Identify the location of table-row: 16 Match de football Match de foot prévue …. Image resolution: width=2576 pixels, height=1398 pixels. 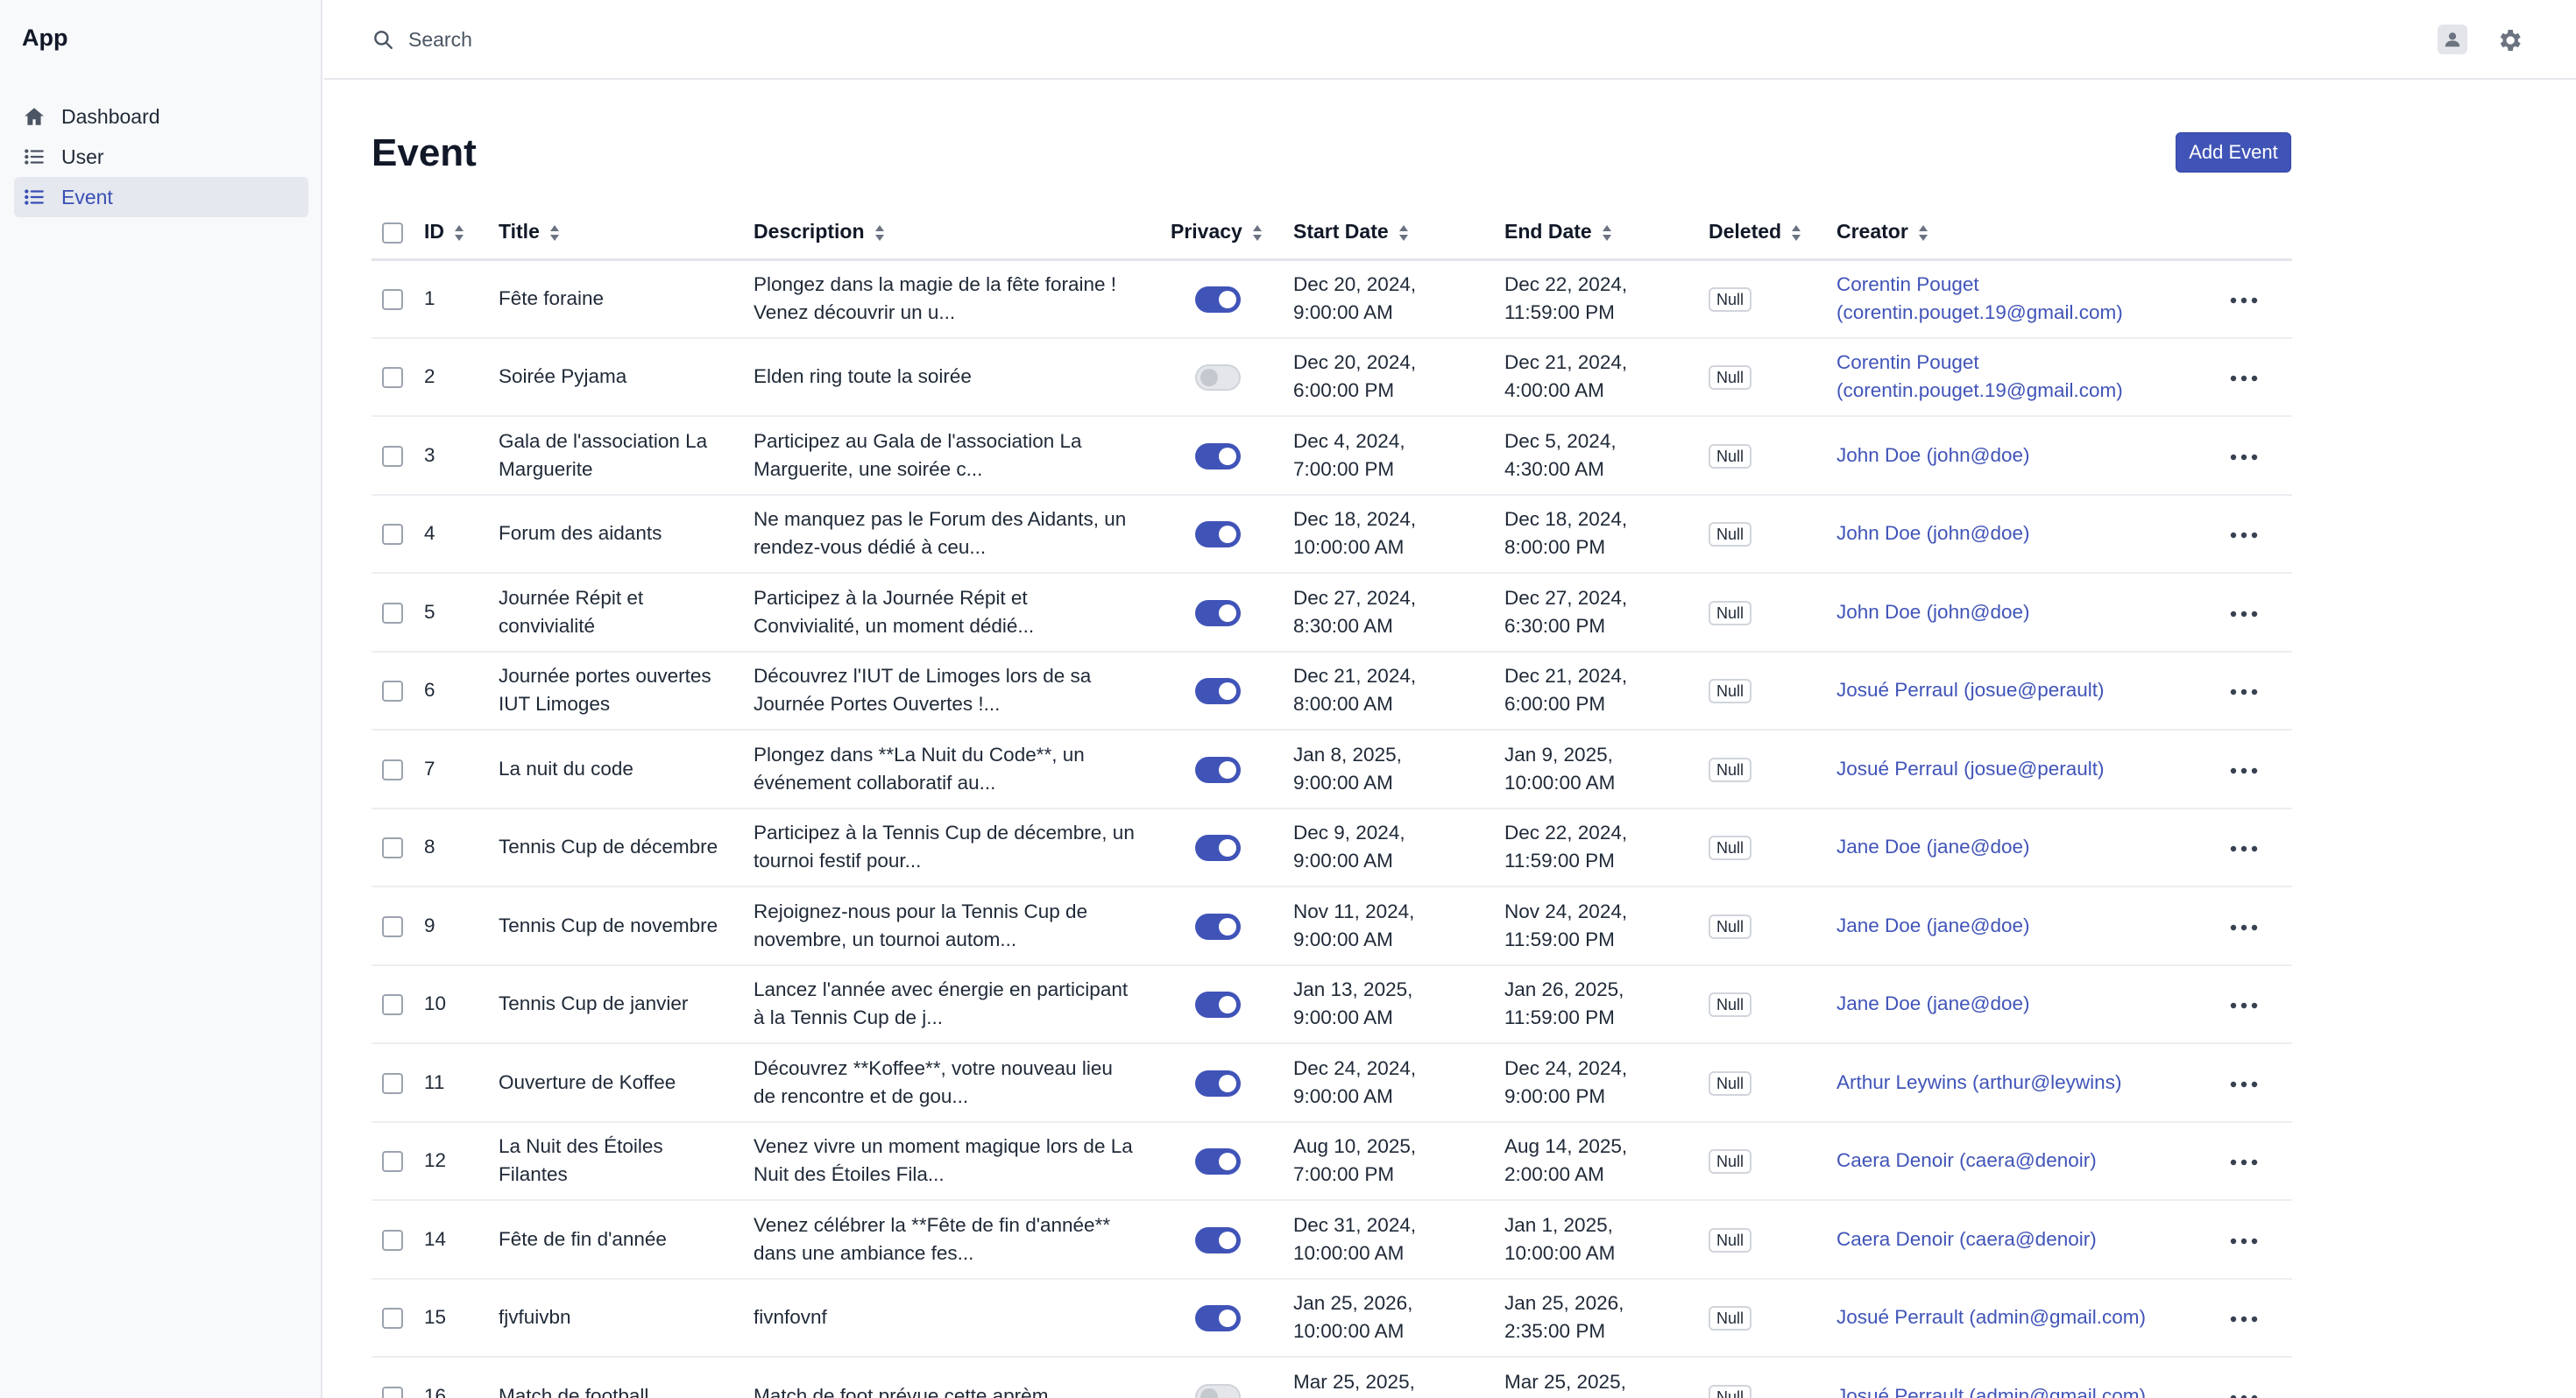
(1332, 1377).